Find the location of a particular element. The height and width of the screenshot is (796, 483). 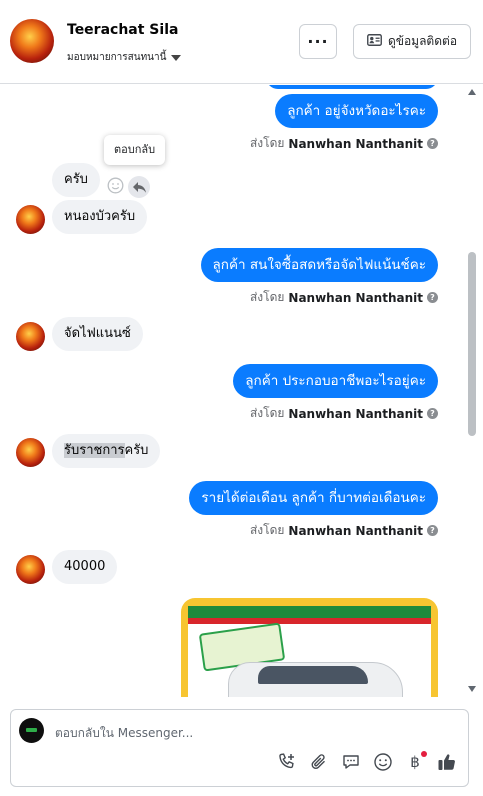

assign-conversation-dropdown: มอบหมายการสนทนานี้ is located at coordinates (124, 57).